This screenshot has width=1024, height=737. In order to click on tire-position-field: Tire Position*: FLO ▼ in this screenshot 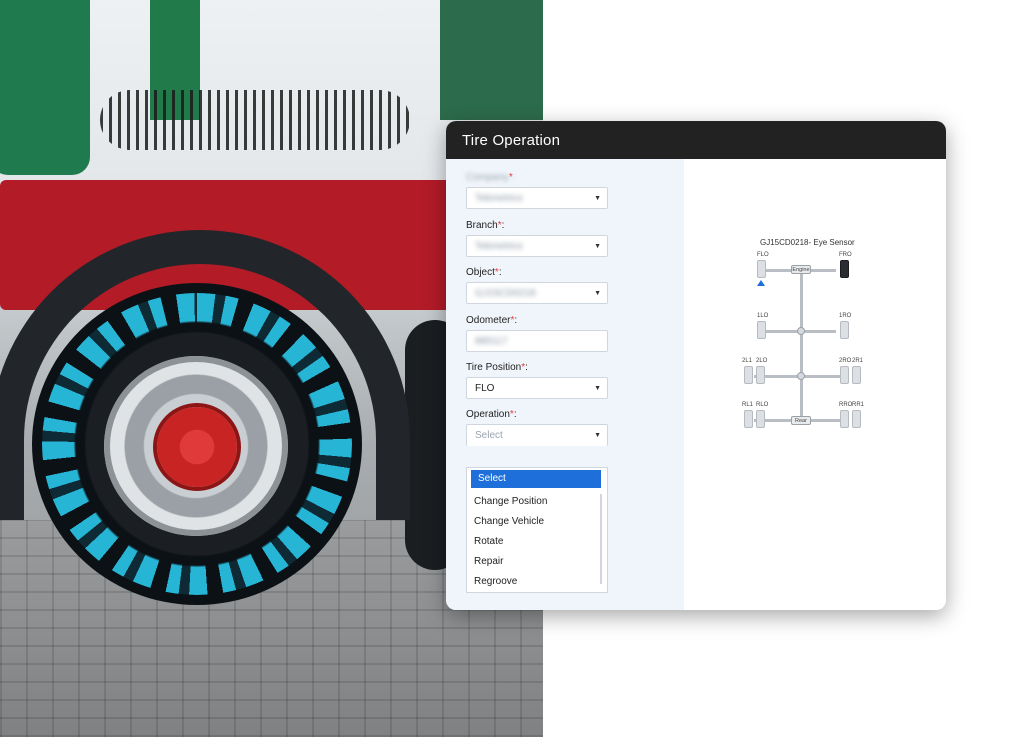, I will do `click(537, 380)`.